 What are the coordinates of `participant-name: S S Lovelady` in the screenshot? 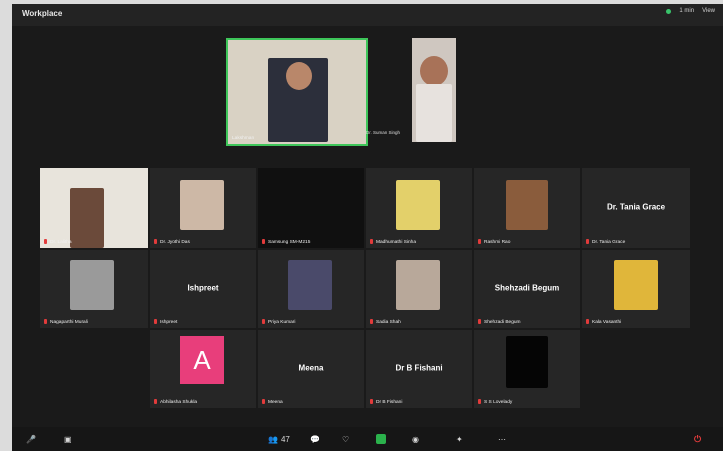 It's located at (495, 402).